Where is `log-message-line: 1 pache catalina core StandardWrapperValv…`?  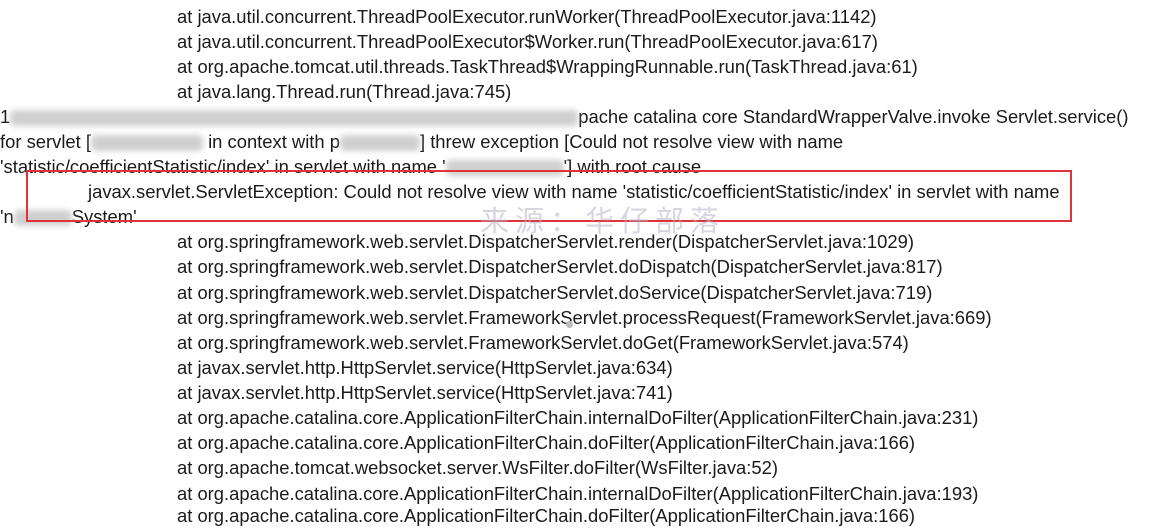 log-message-line: 1 pache catalina core StandardWrapperValv… is located at coordinates (564, 116).